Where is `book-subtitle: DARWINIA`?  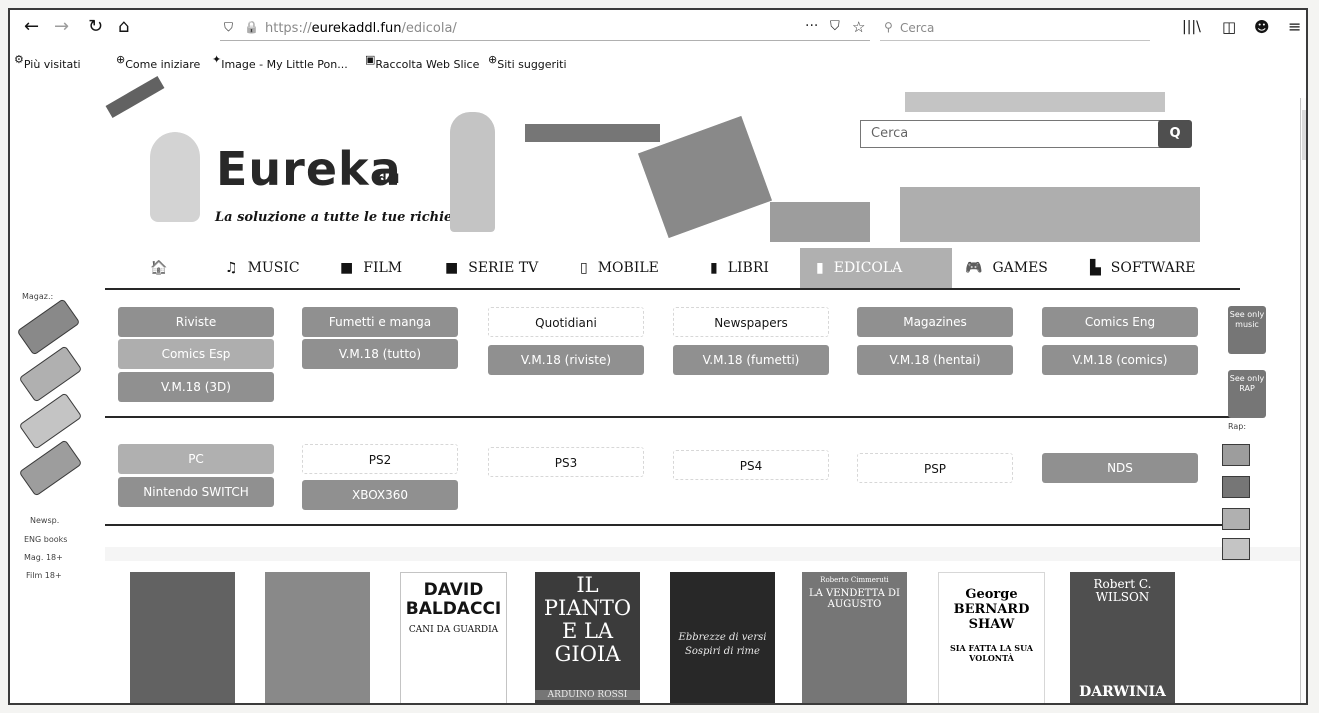
book-subtitle: DARWINIA is located at coordinates (1122, 692).